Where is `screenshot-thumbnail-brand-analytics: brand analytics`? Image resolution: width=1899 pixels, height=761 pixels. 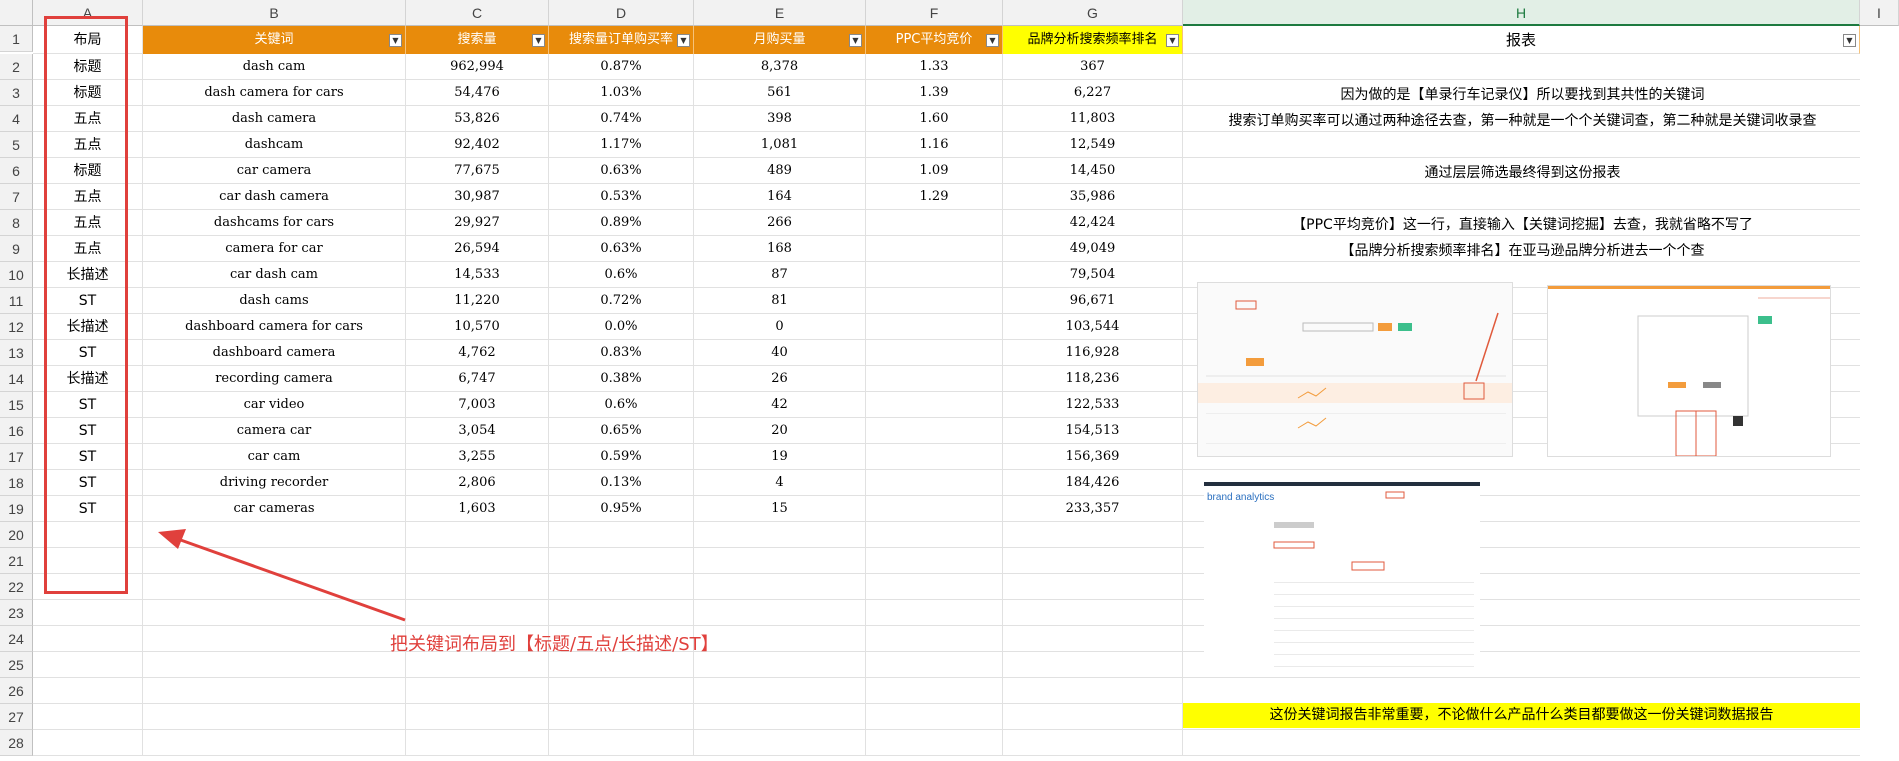 screenshot-thumbnail-brand-analytics: brand analytics is located at coordinates (1342, 579).